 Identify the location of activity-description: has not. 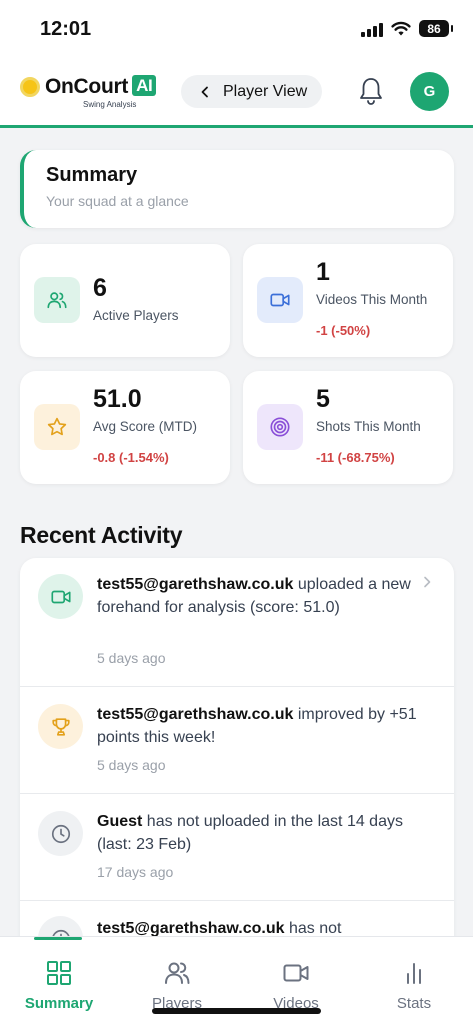
(313, 928).